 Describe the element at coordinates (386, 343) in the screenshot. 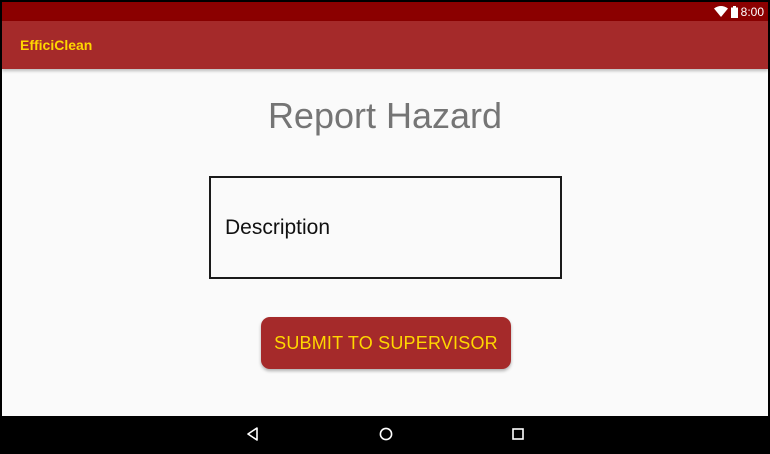

I see `submit-to-supervisor-button: SUBMIT TO SUPERVISOR` at that location.